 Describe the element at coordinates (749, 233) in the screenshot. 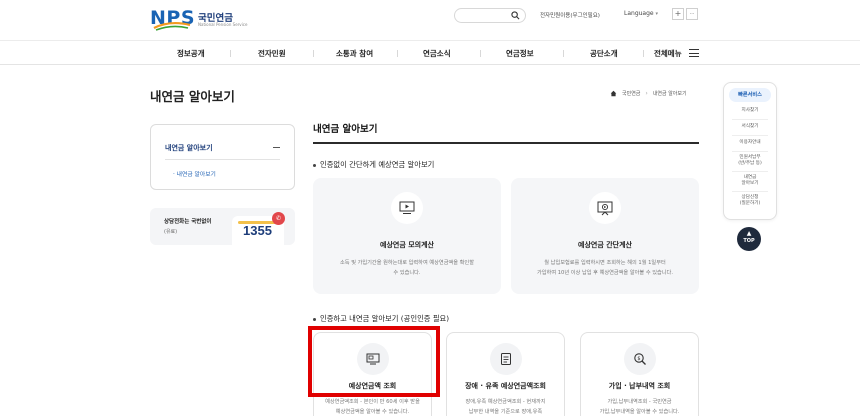

I see `arrow-up-icon: ▲` at that location.